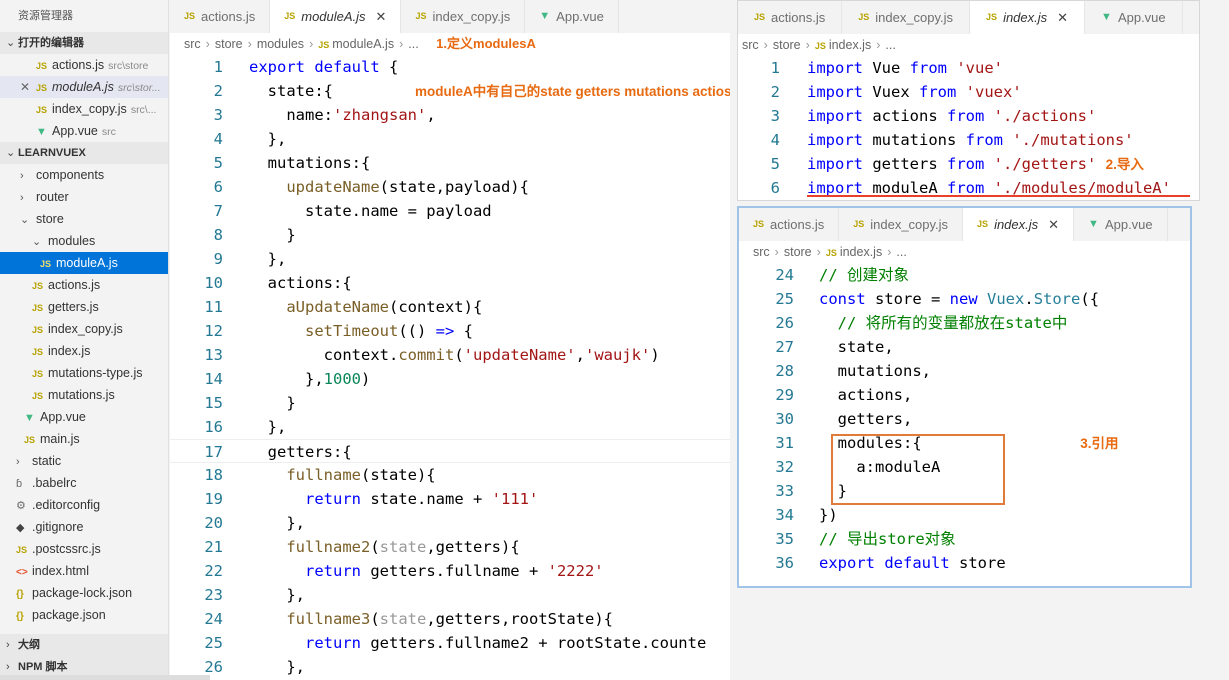  Describe the element at coordinates (853, 371) in the screenshot. I see `code-line: 28 mutations,` at that location.